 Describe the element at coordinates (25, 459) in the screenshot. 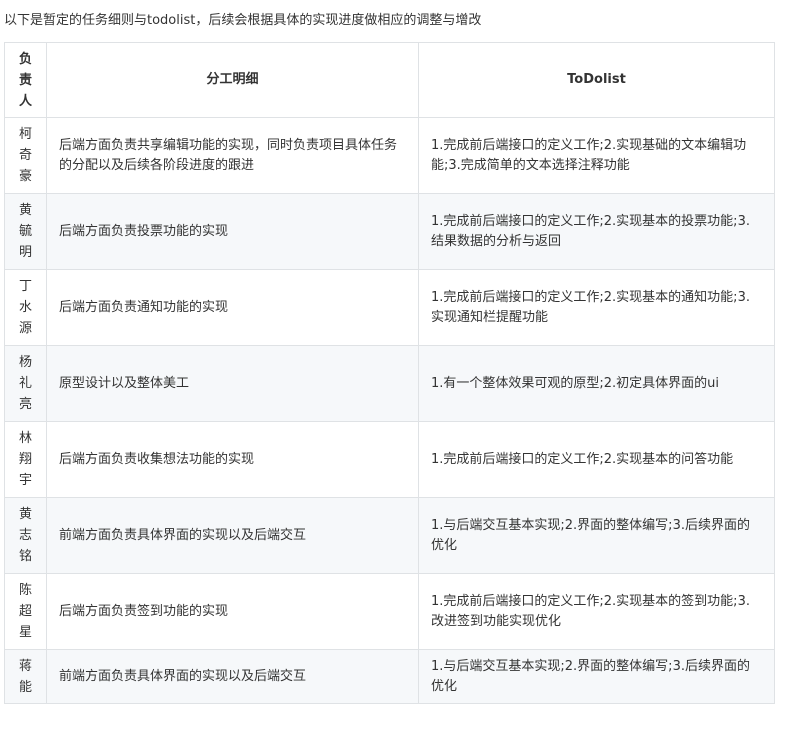

I see `cell-person: 林翔宇` at that location.